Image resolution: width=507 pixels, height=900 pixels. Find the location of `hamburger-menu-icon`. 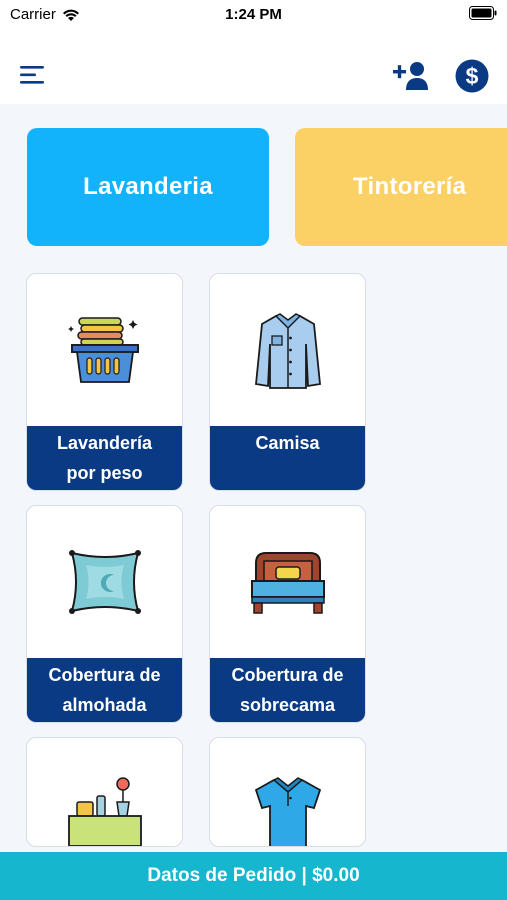

hamburger-menu-icon is located at coordinates (32, 75).